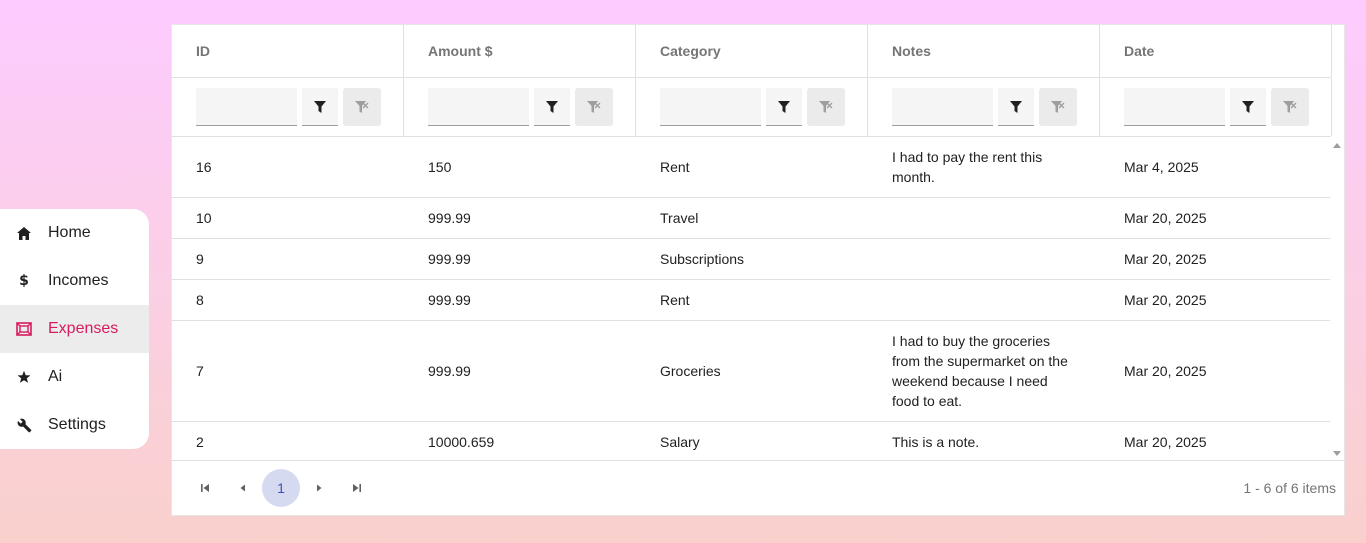 The width and height of the screenshot is (1366, 543). I want to click on cell-amount: 10000.659, so click(461, 442).